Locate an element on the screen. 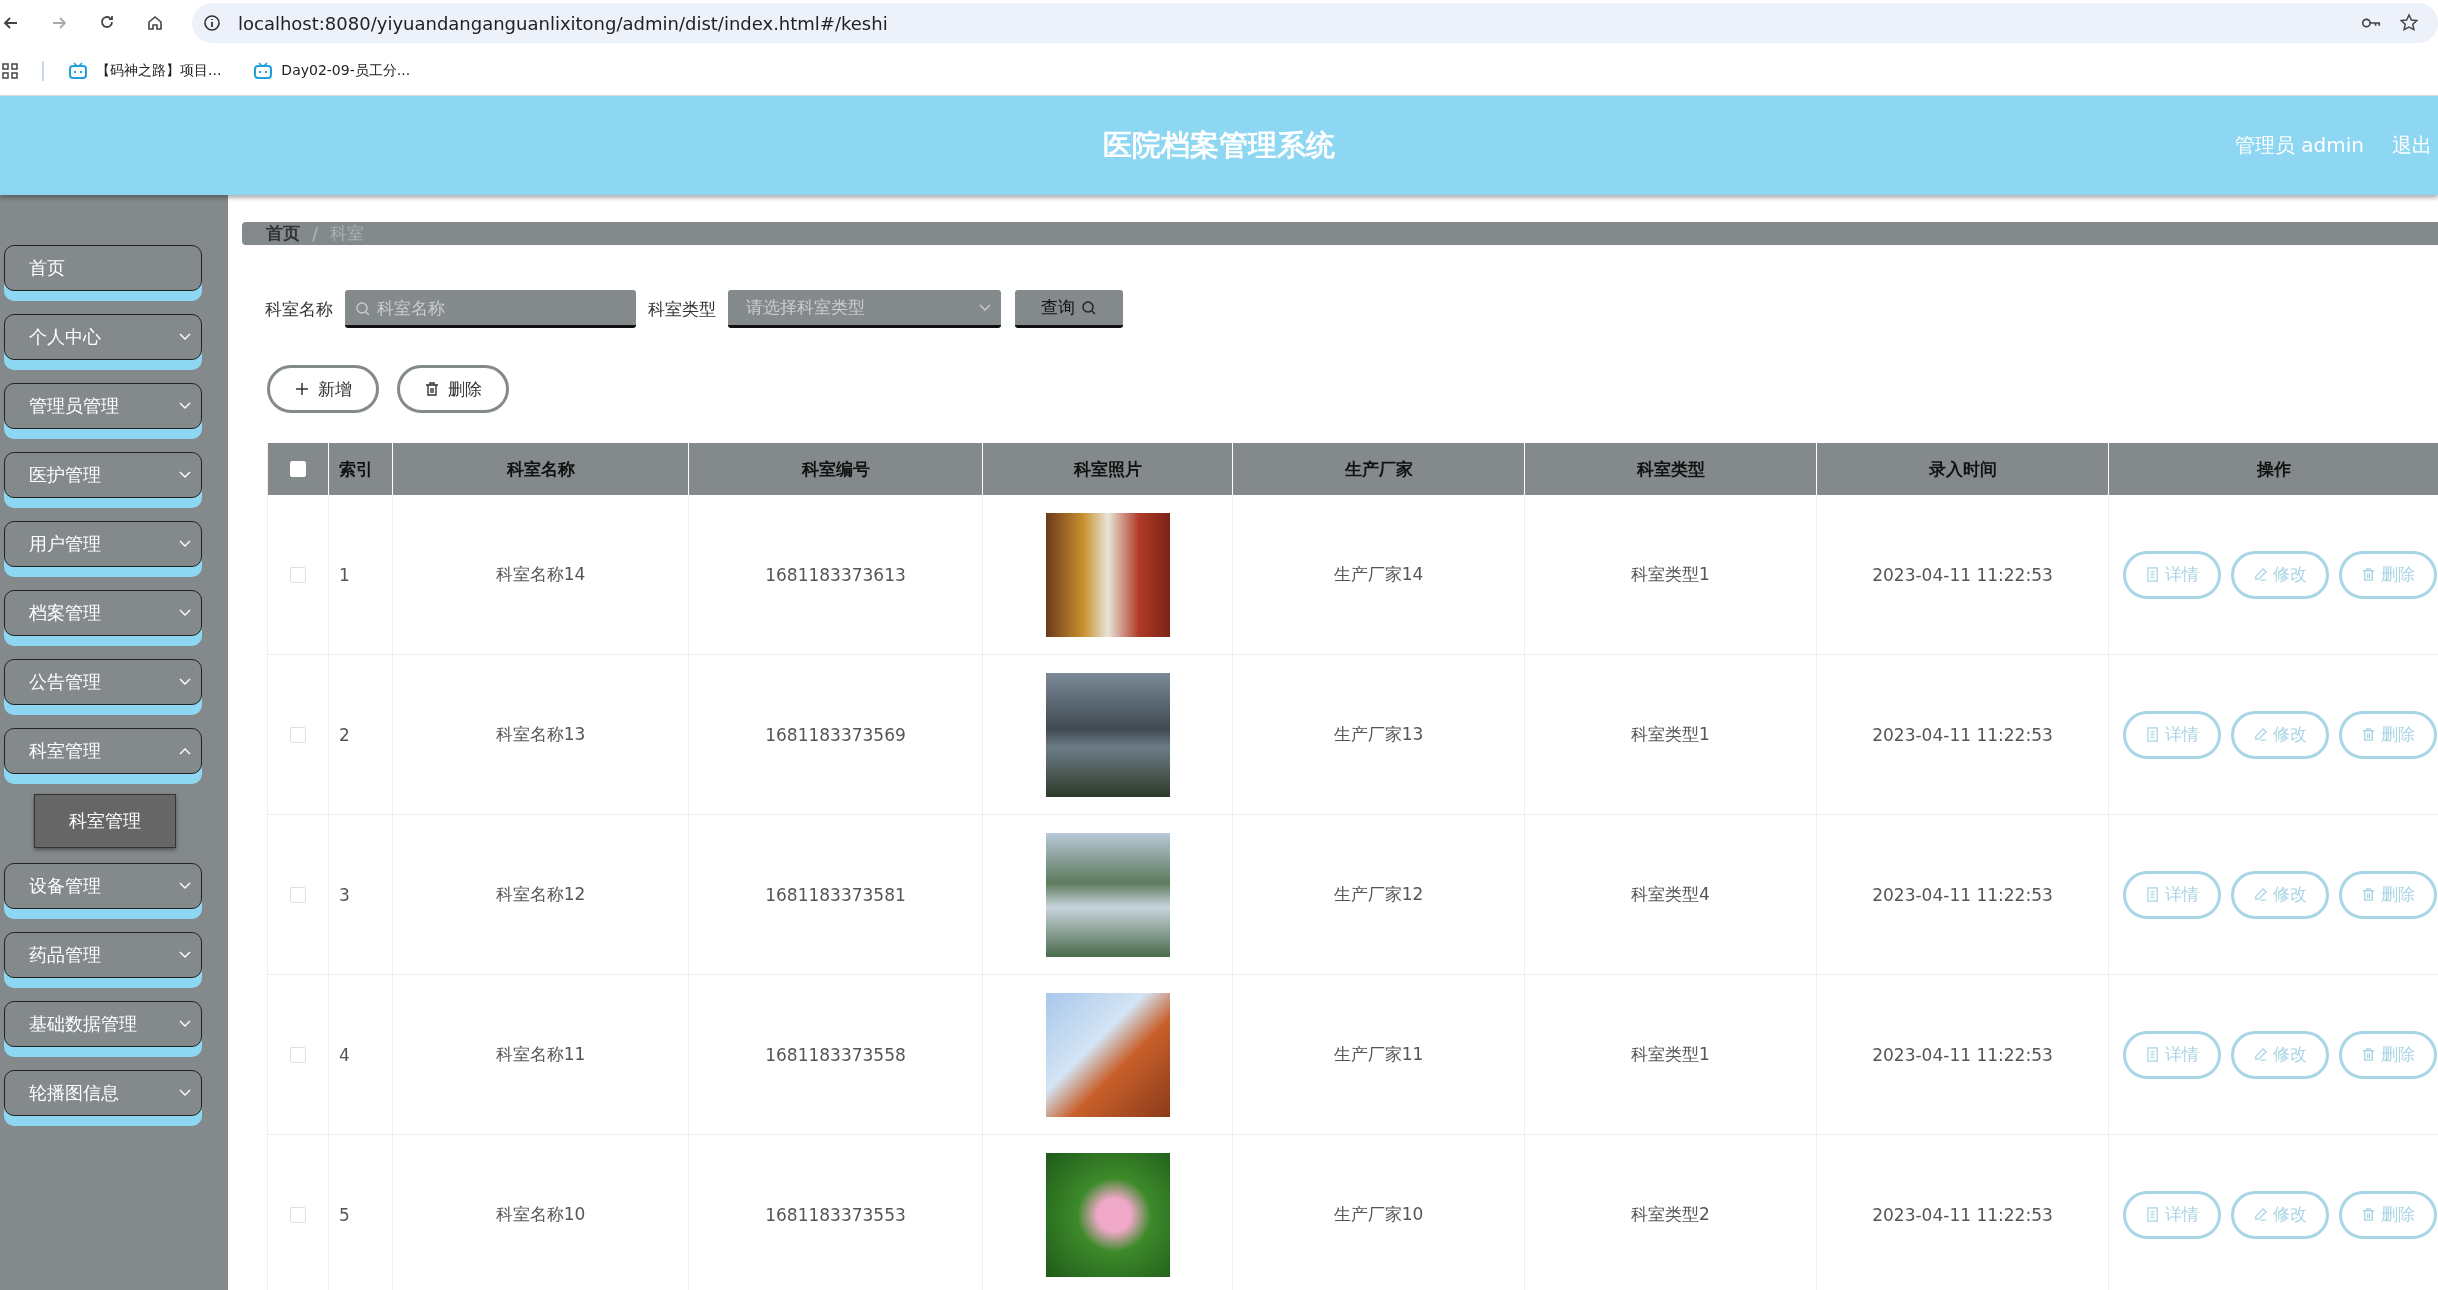  table-cell: 科室名称14 is located at coordinates (540, 574).